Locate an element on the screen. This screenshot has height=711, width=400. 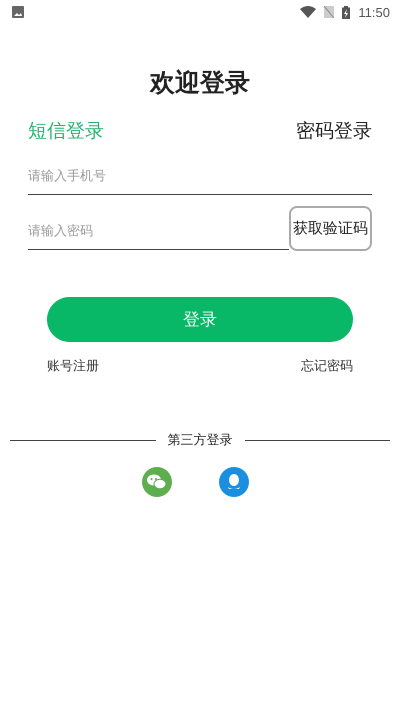
image-icon is located at coordinates (18, 12).